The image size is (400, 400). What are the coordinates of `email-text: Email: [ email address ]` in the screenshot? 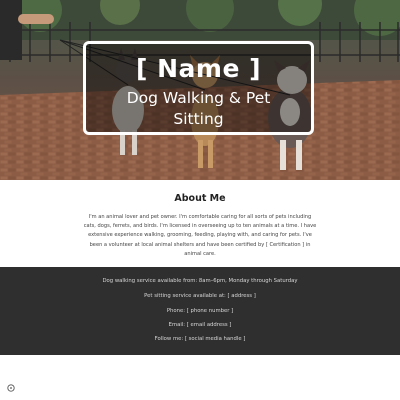 It's located at (200, 325).